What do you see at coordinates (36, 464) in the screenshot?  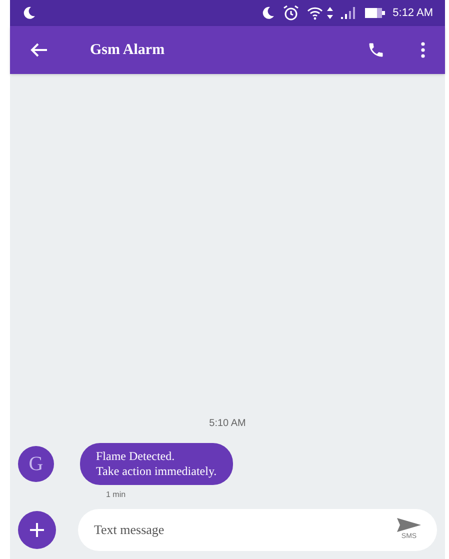 I see `contact-avatar: G` at bounding box center [36, 464].